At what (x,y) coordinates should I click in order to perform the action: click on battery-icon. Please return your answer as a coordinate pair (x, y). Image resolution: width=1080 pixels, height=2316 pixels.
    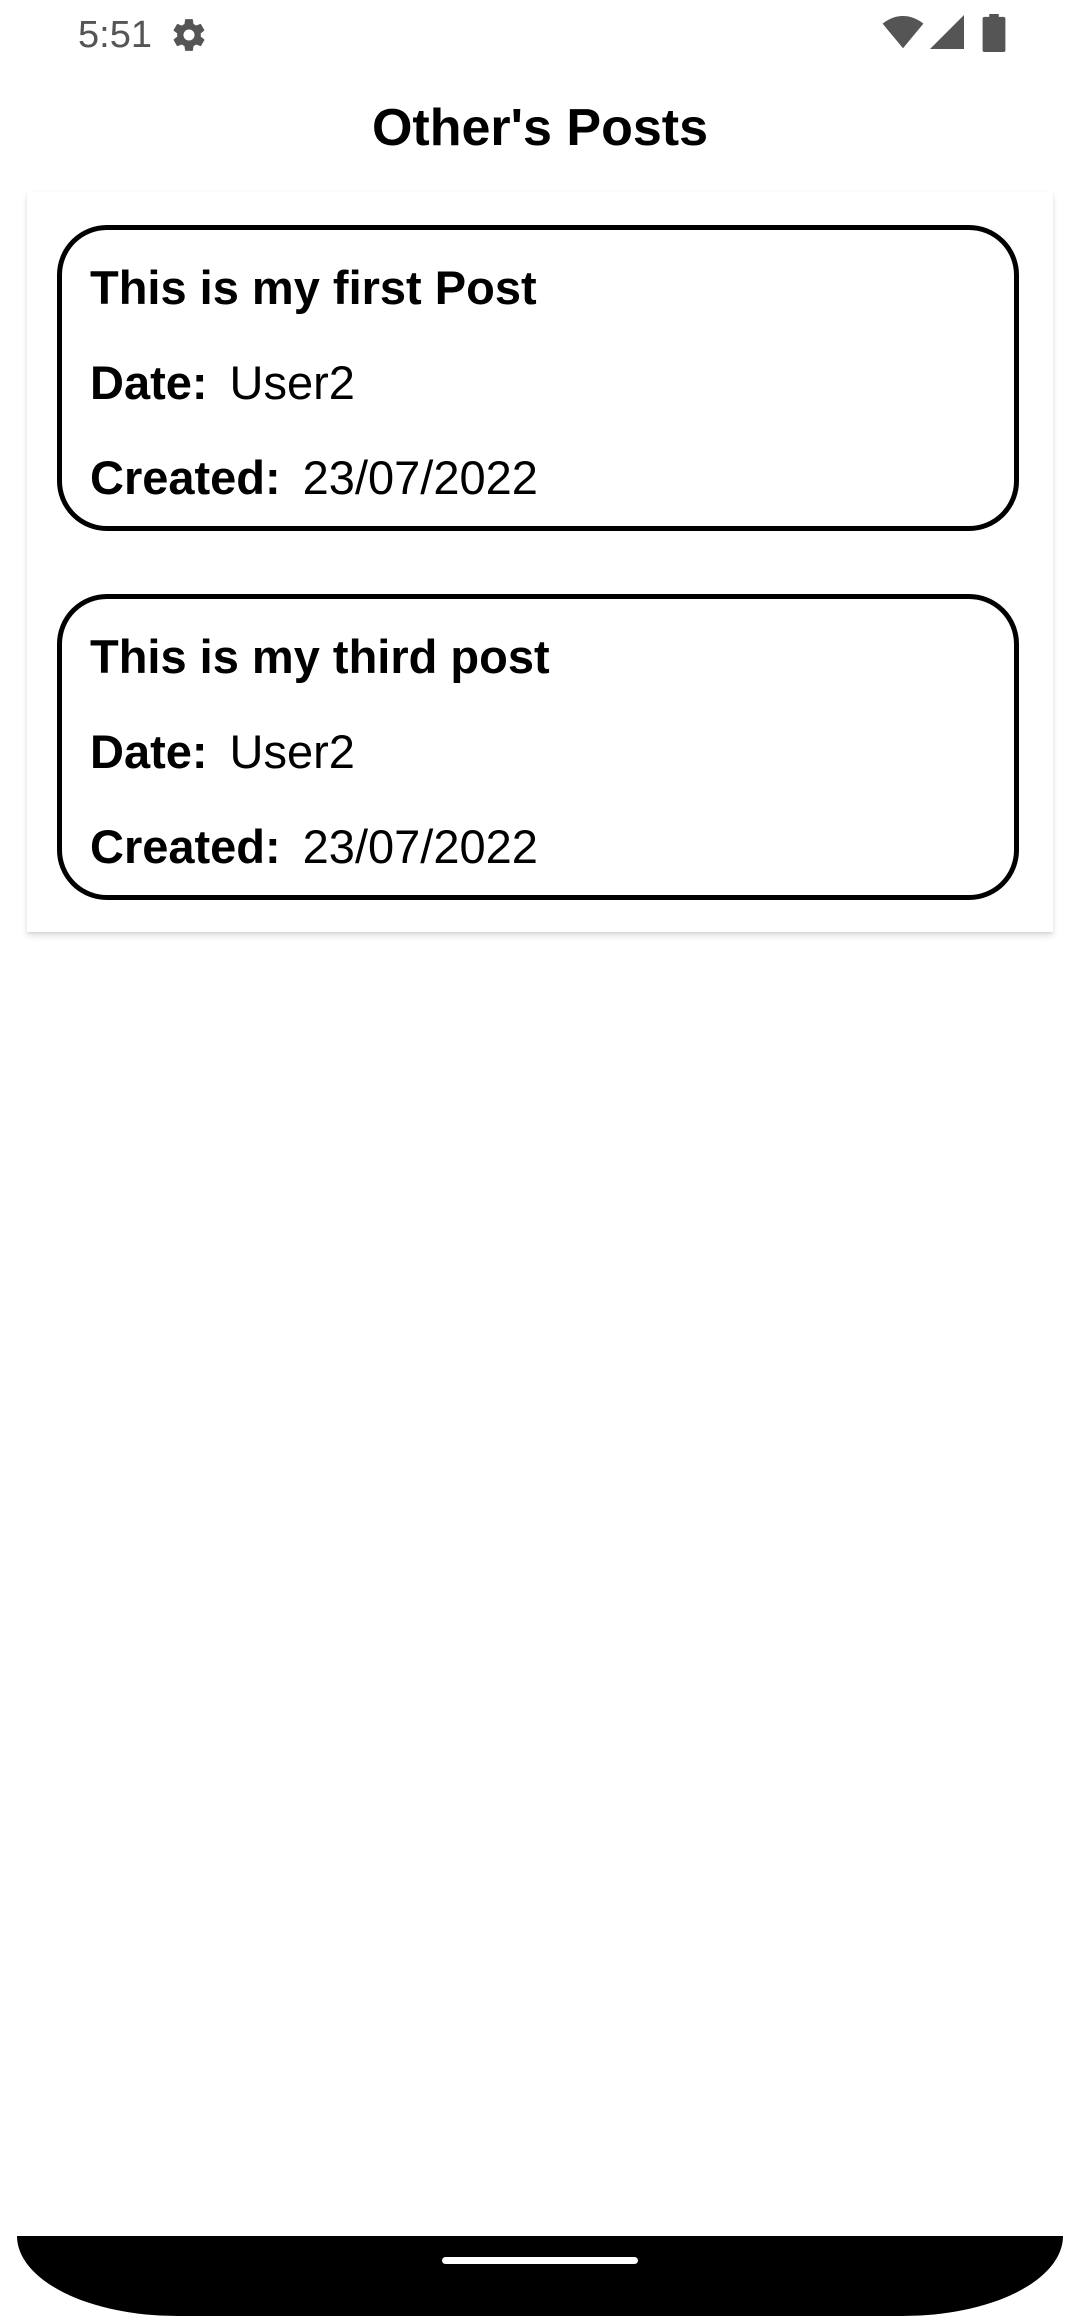
    Looking at the image, I should click on (994, 33).